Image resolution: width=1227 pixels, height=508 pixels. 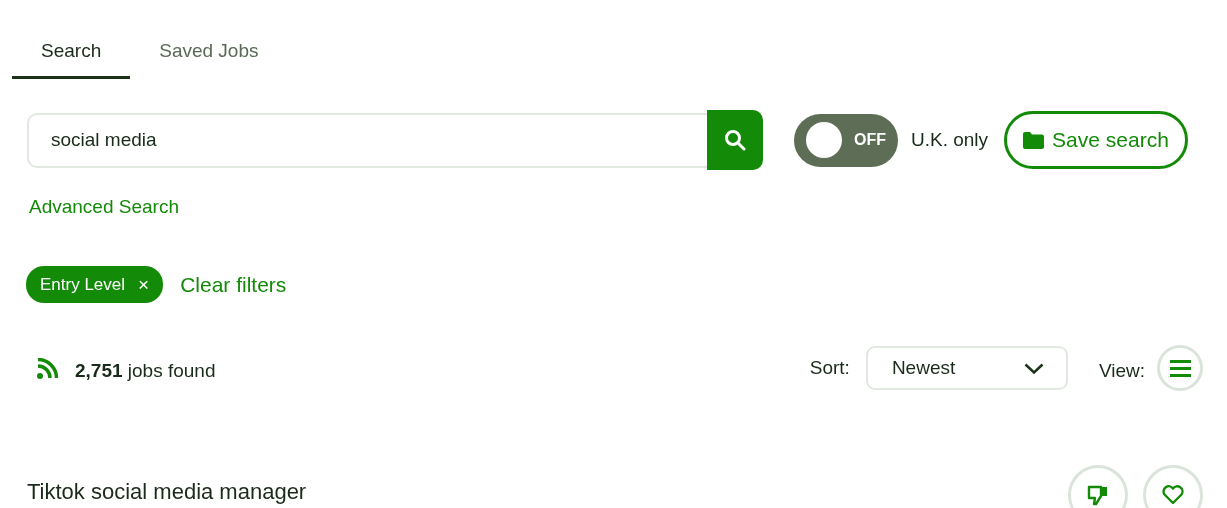 I want to click on heart-icon, so click(x=1173, y=495).